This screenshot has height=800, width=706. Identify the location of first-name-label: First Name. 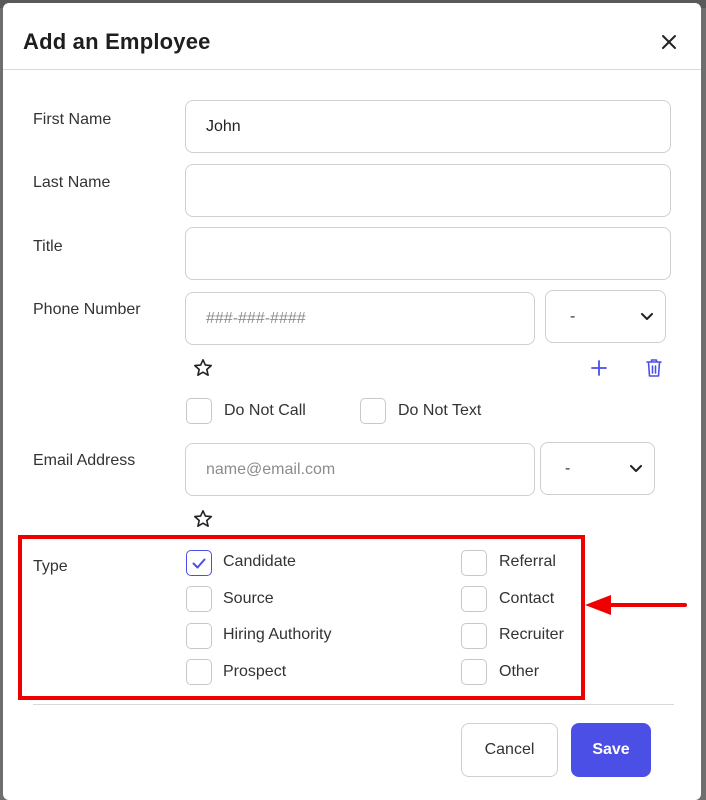
(72, 119).